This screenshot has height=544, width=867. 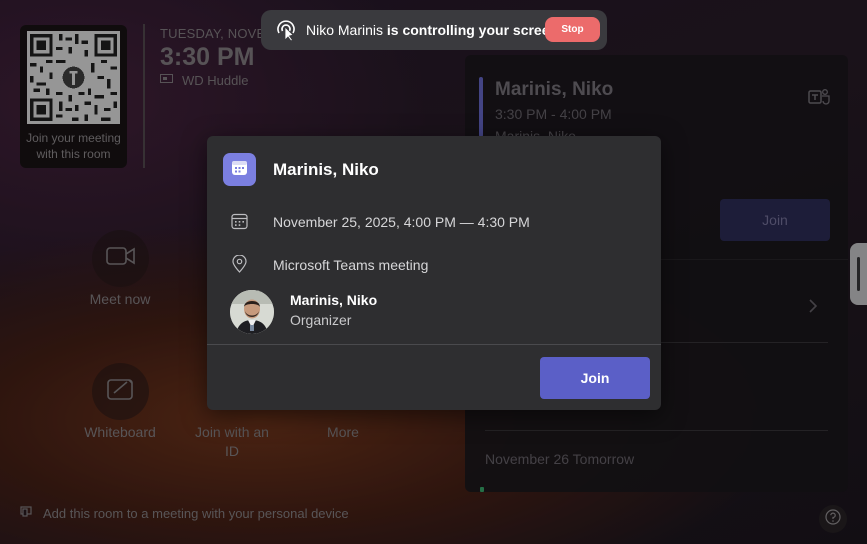 I want to click on location-row: Microsoft Teams meeting, so click(x=329, y=266).